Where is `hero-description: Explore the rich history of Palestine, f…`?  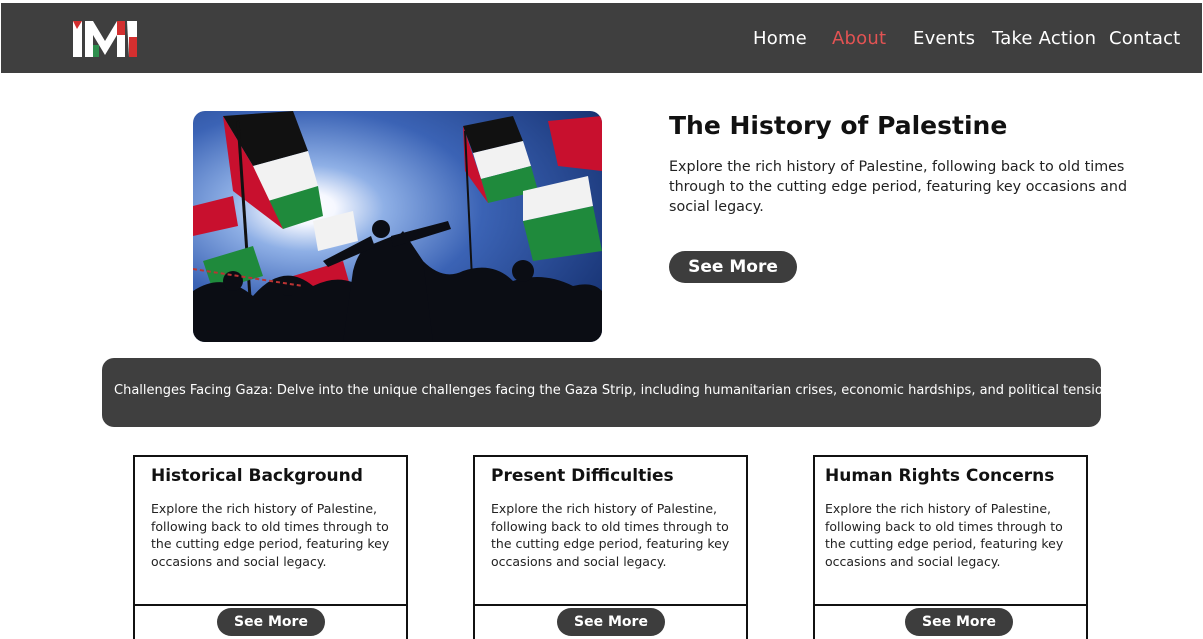 hero-description: Explore the rich history of Palestine, f… is located at coordinates (898, 187).